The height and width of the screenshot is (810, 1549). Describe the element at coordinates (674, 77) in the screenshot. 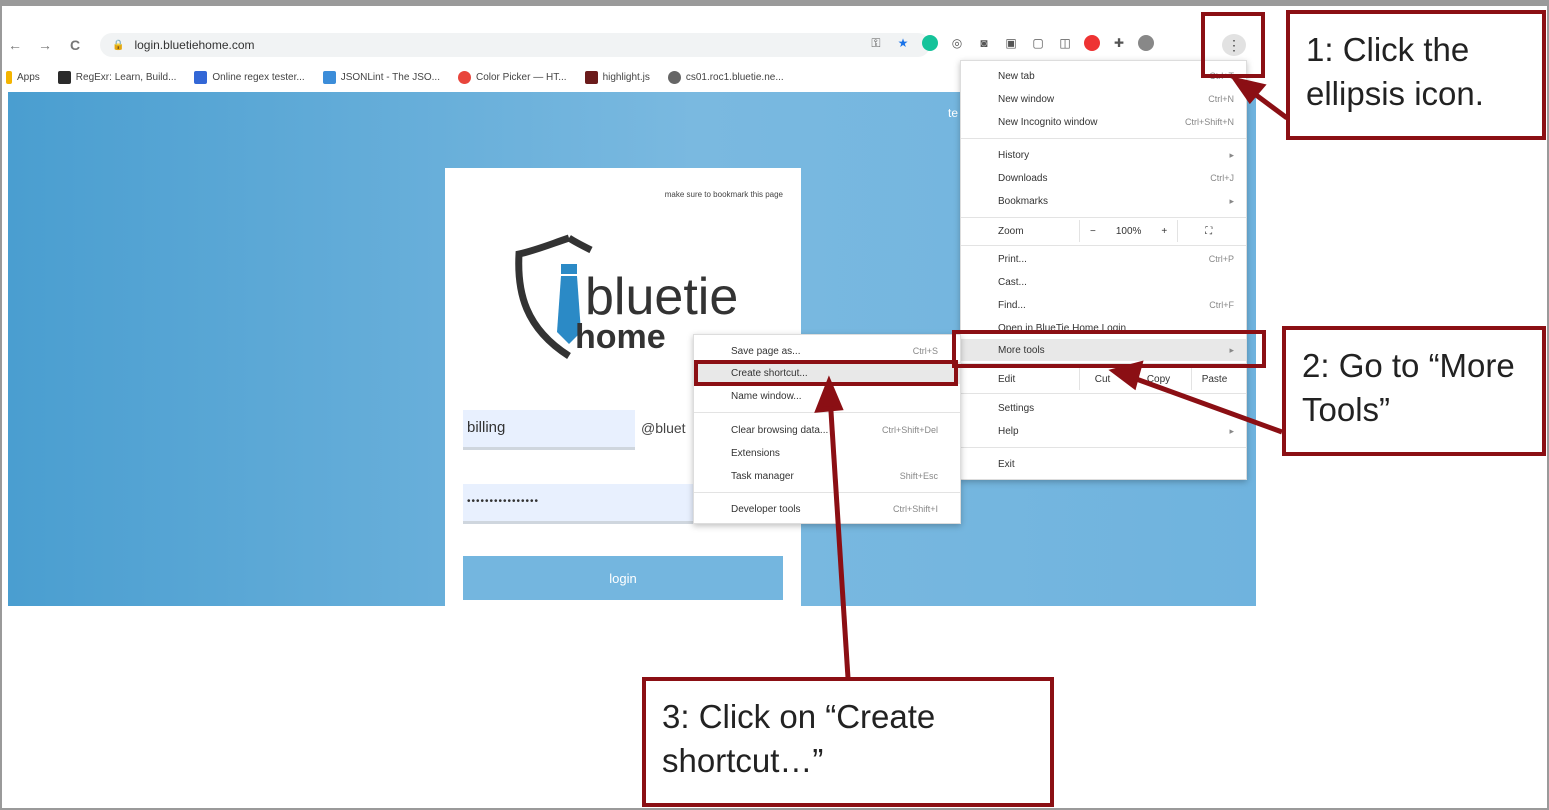

I see `globe-icon` at that location.